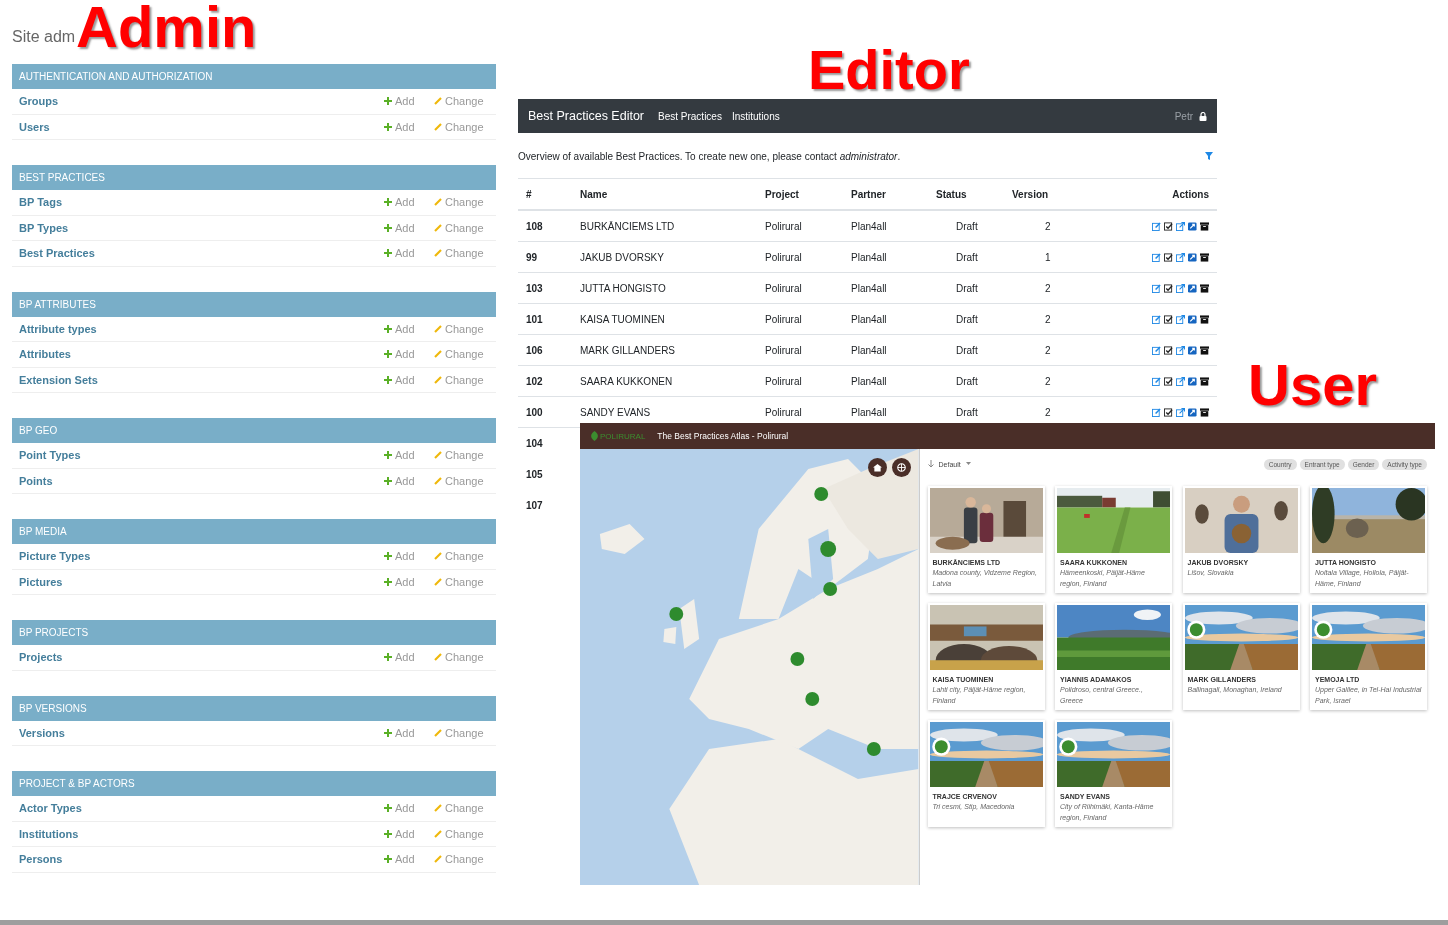 The height and width of the screenshot is (925, 1448). Describe the element at coordinates (201, 657) in the screenshot. I see `model-link: Projects` at that location.